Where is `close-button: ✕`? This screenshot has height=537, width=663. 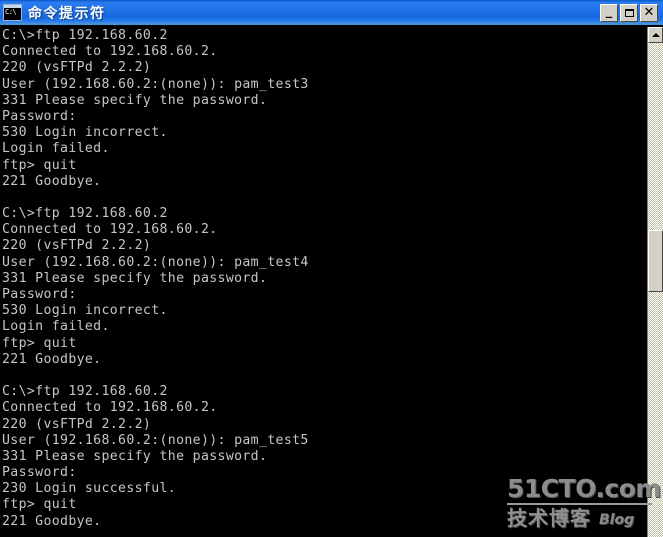
close-button: ✕ is located at coordinates (649, 12).